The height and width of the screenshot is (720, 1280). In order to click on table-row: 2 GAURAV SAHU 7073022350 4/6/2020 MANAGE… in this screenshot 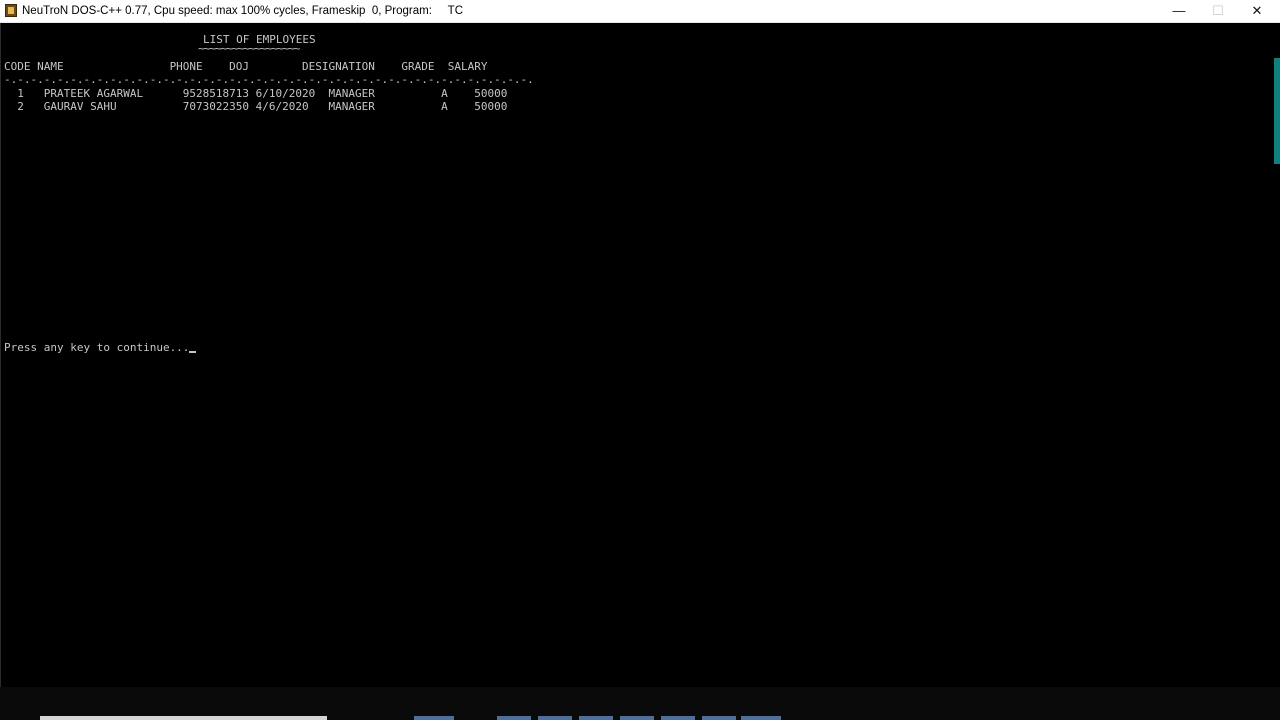, I will do `click(256, 106)`.